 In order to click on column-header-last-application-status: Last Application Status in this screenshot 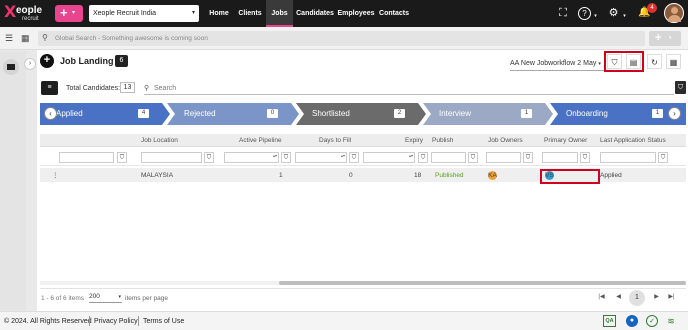, I will do `click(633, 140)`.